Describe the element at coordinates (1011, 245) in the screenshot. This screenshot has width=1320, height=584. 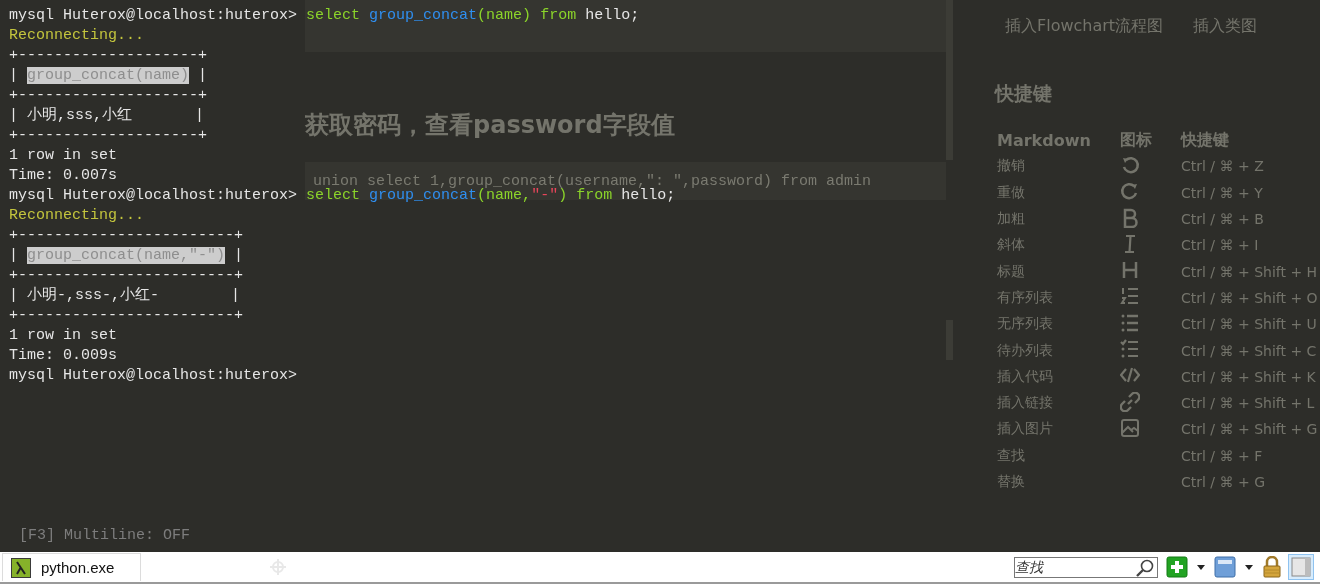
I see `table-cell-text: 斜体` at that location.